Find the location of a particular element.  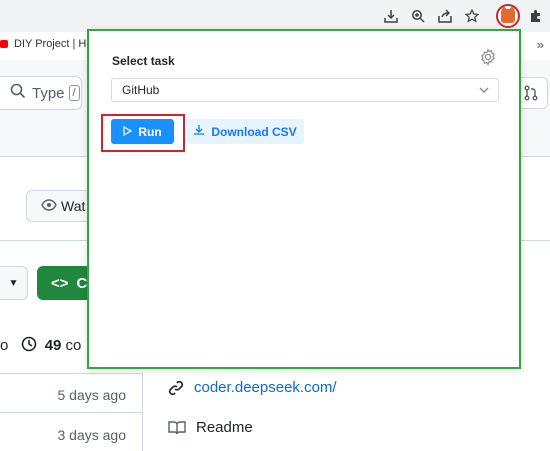

download-csv-button: Download CSV is located at coordinates (245, 131).